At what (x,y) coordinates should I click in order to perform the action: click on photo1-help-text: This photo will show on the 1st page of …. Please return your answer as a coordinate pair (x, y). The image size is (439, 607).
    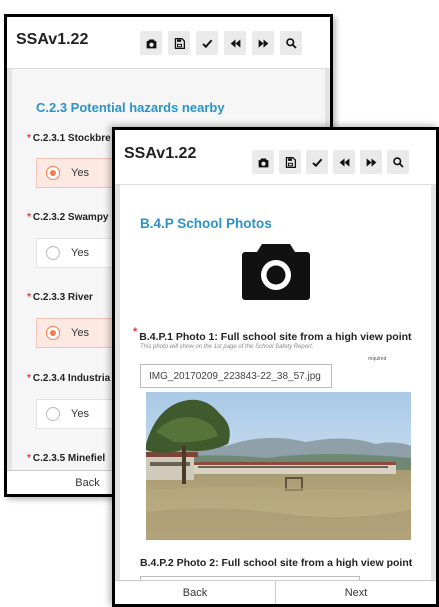
    Looking at the image, I should click on (227, 347).